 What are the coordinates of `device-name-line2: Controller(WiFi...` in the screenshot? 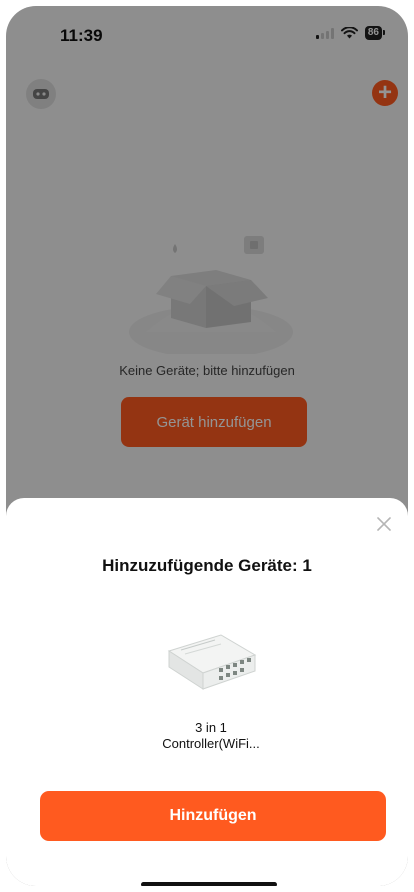 It's located at (211, 743).